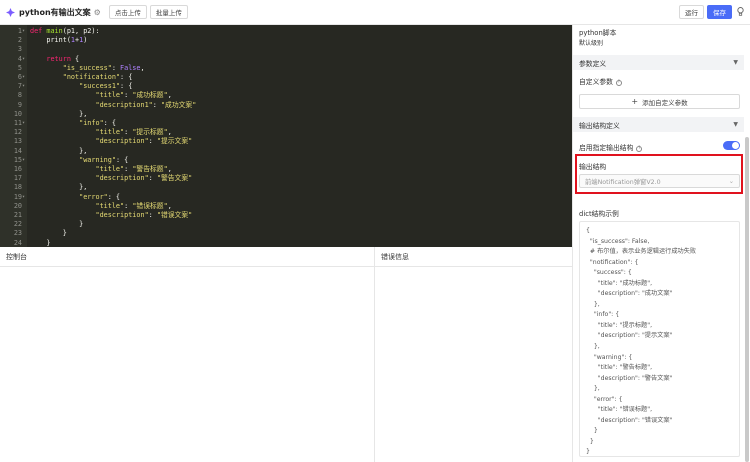  What do you see at coordinates (609, 273) in the screenshot?
I see `dict-example-line: "success": {` at bounding box center [609, 273].